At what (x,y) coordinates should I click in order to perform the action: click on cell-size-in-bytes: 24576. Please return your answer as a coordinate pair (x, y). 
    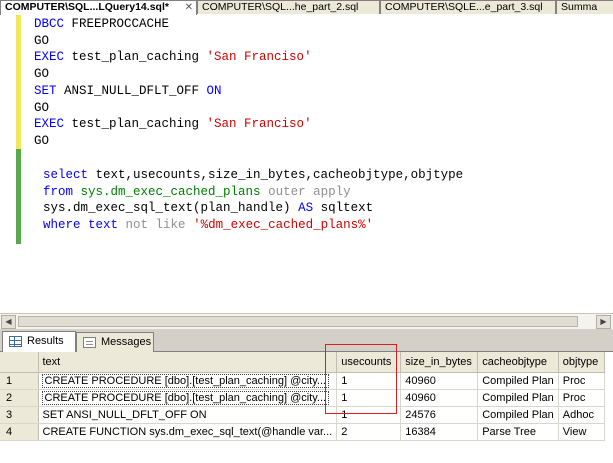
    Looking at the image, I should click on (439, 415).